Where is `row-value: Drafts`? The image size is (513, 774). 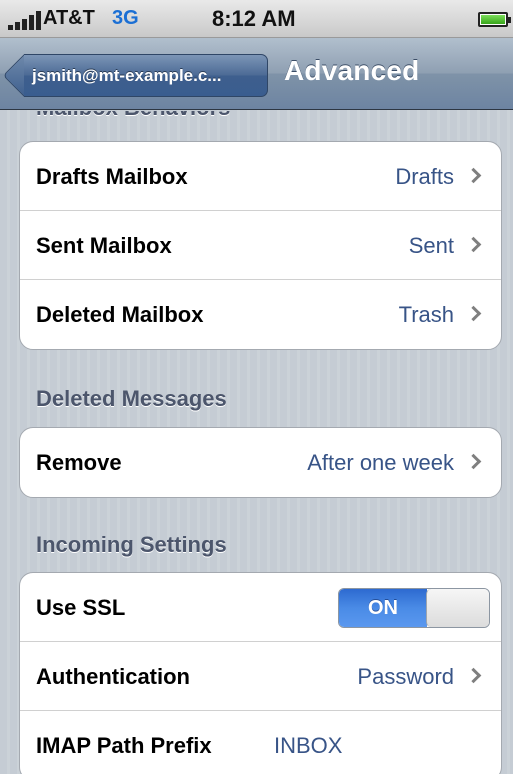
row-value: Drafts is located at coordinates (424, 176).